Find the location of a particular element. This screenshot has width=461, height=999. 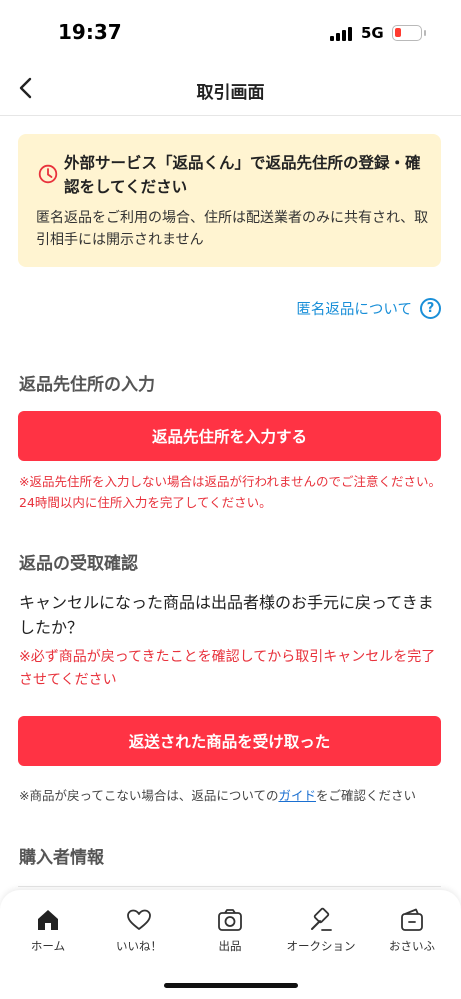

tab-label: おさいふ is located at coordinates (412, 946).